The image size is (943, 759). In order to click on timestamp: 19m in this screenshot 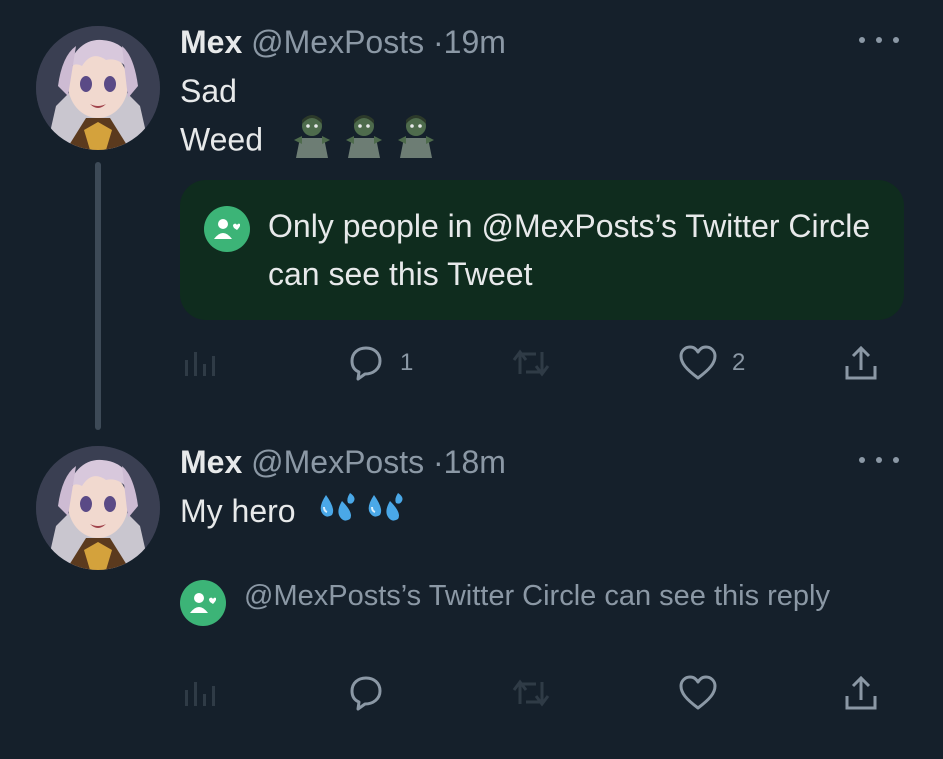, I will do `click(475, 42)`.